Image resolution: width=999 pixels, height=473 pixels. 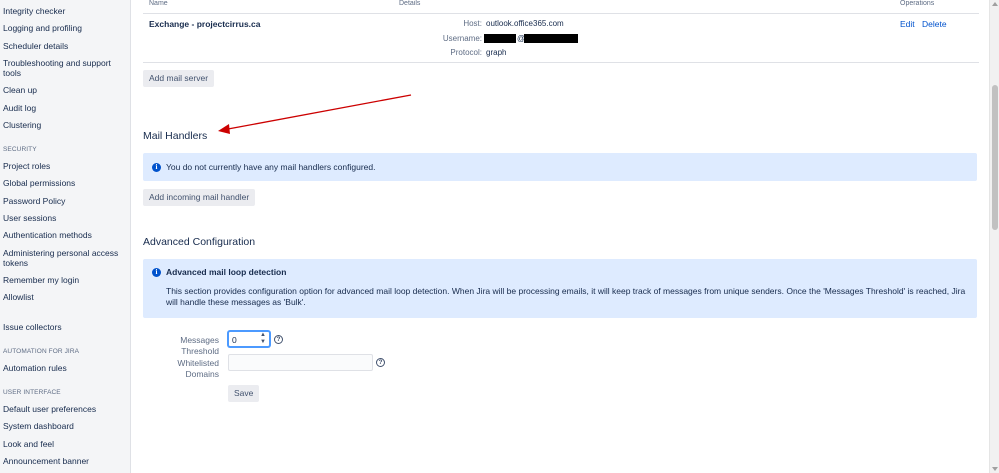 What do you see at coordinates (63, 409) in the screenshot?
I see `sidebar-item-default-user-preferences: Default user preferences` at bounding box center [63, 409].